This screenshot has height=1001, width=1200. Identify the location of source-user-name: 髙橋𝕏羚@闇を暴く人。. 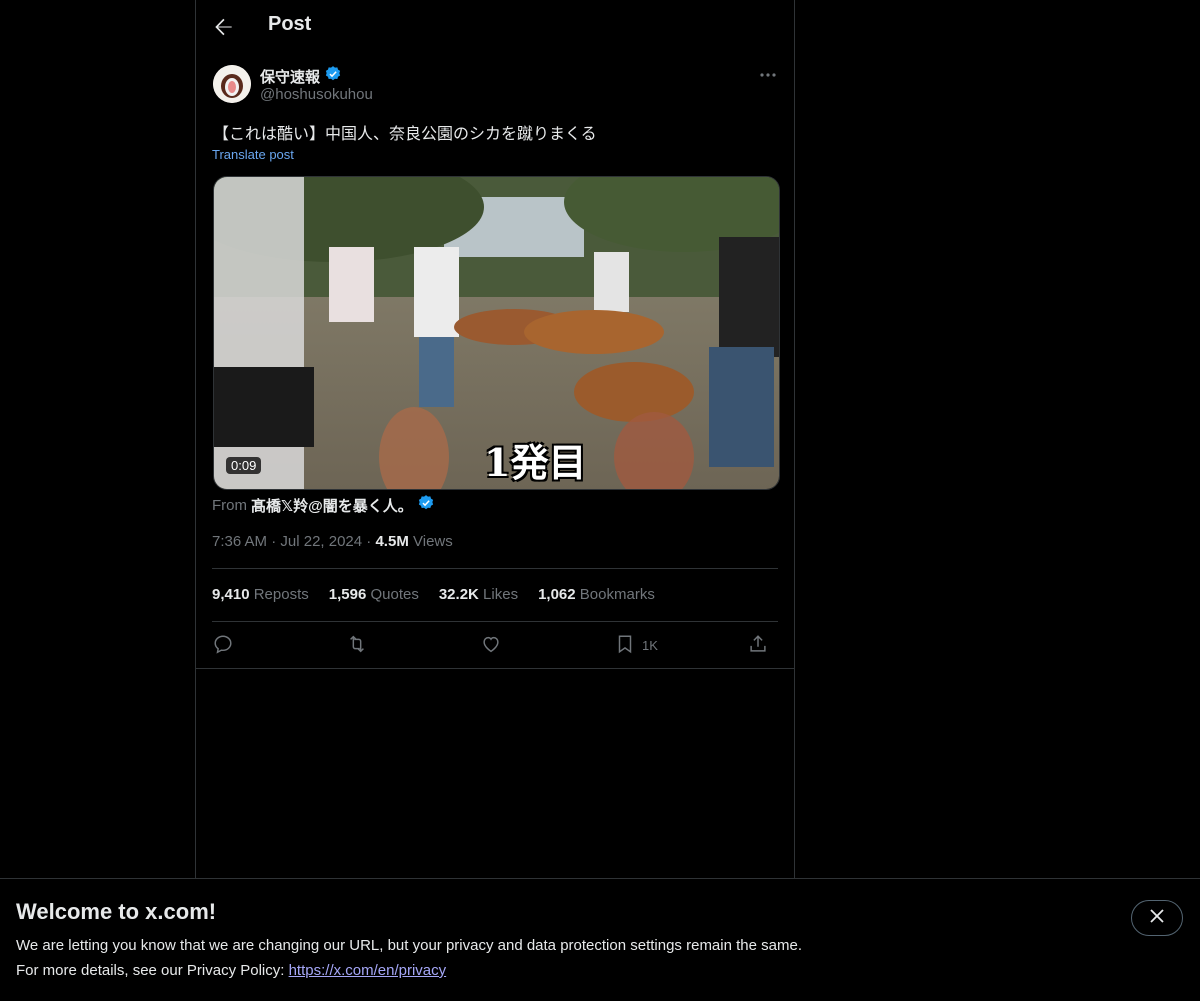
(332, 505).